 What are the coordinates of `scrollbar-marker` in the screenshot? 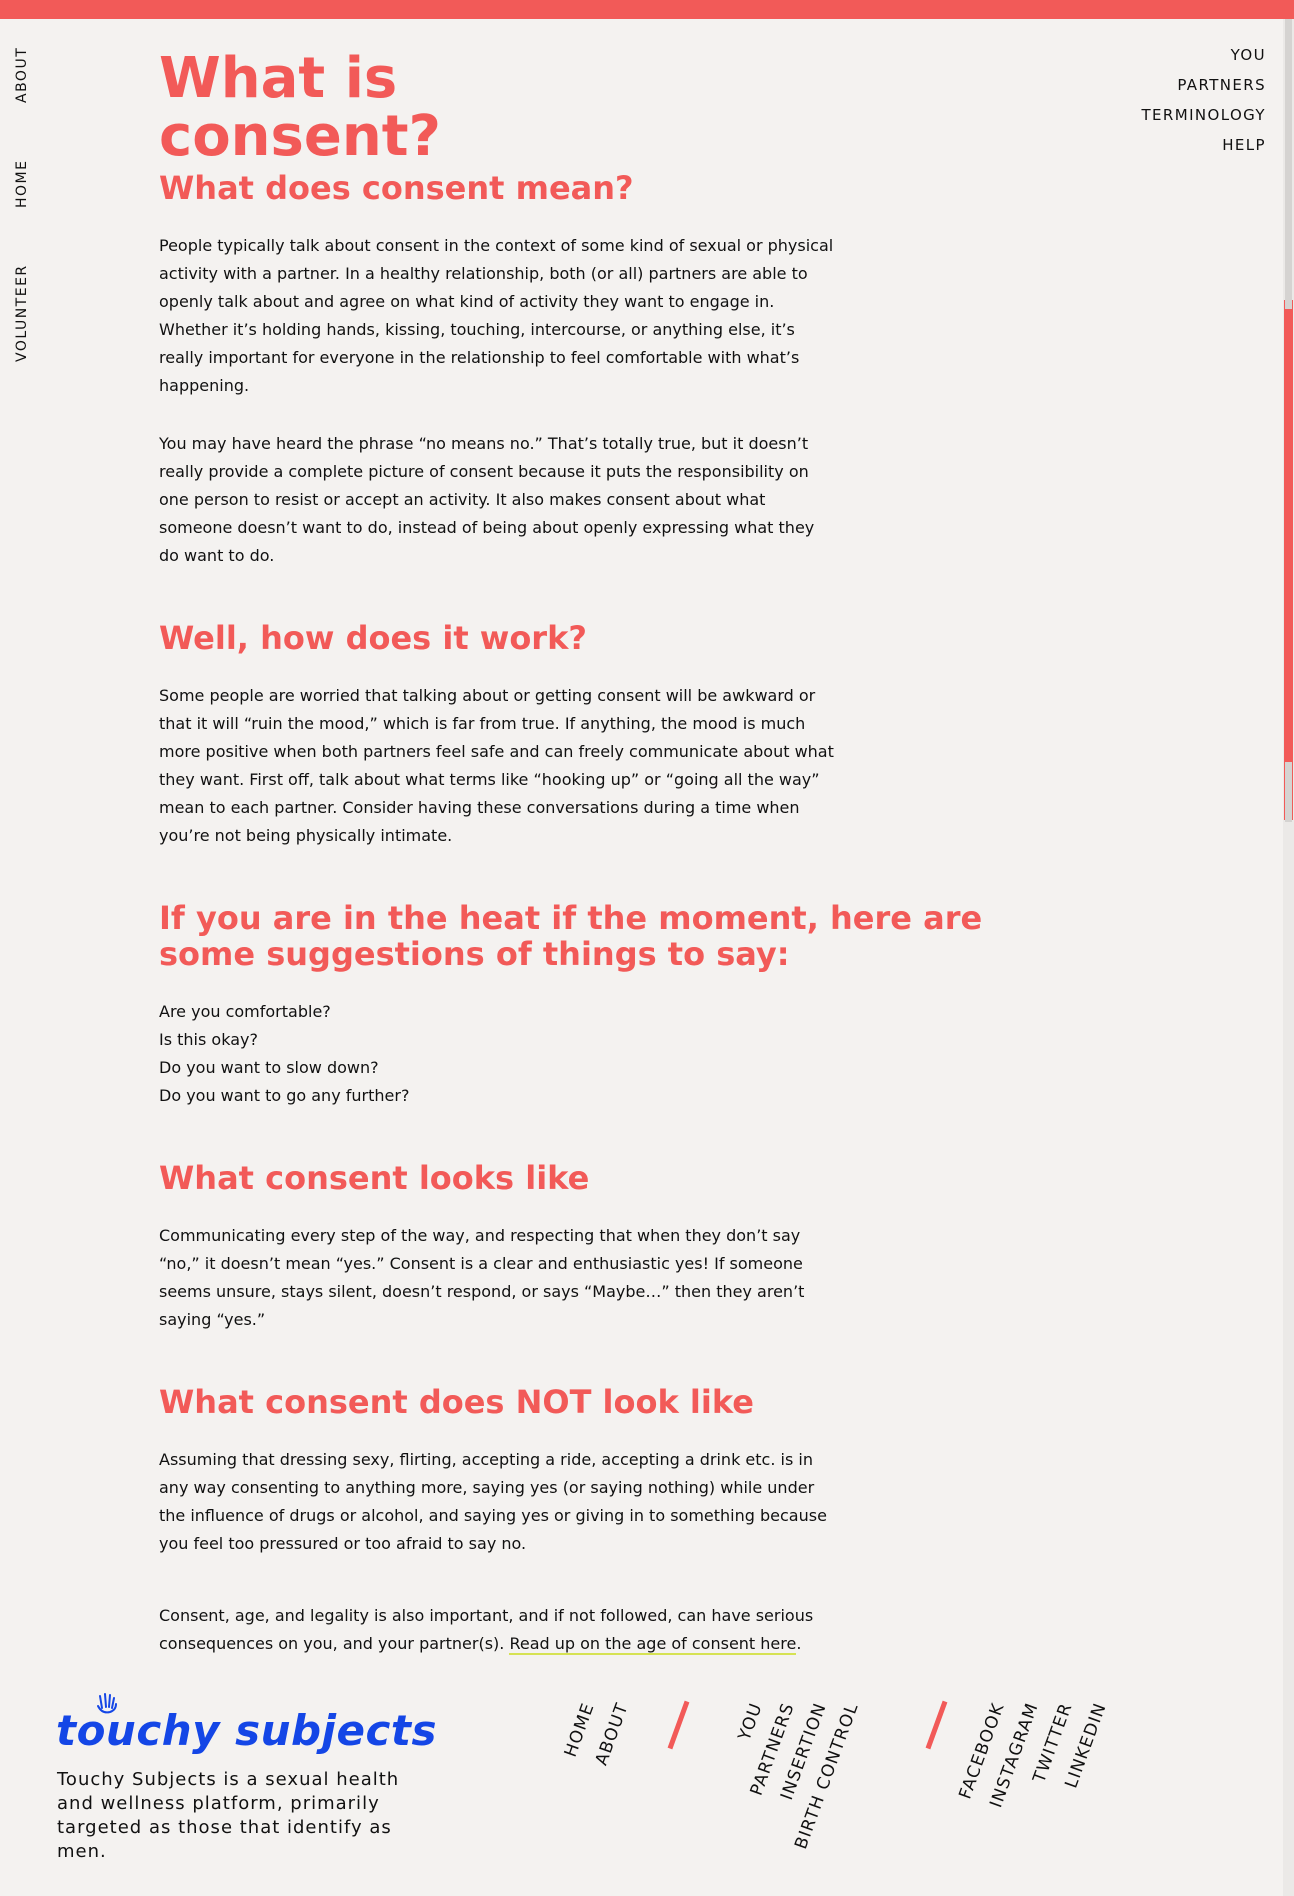 It's located at (1288, 792).